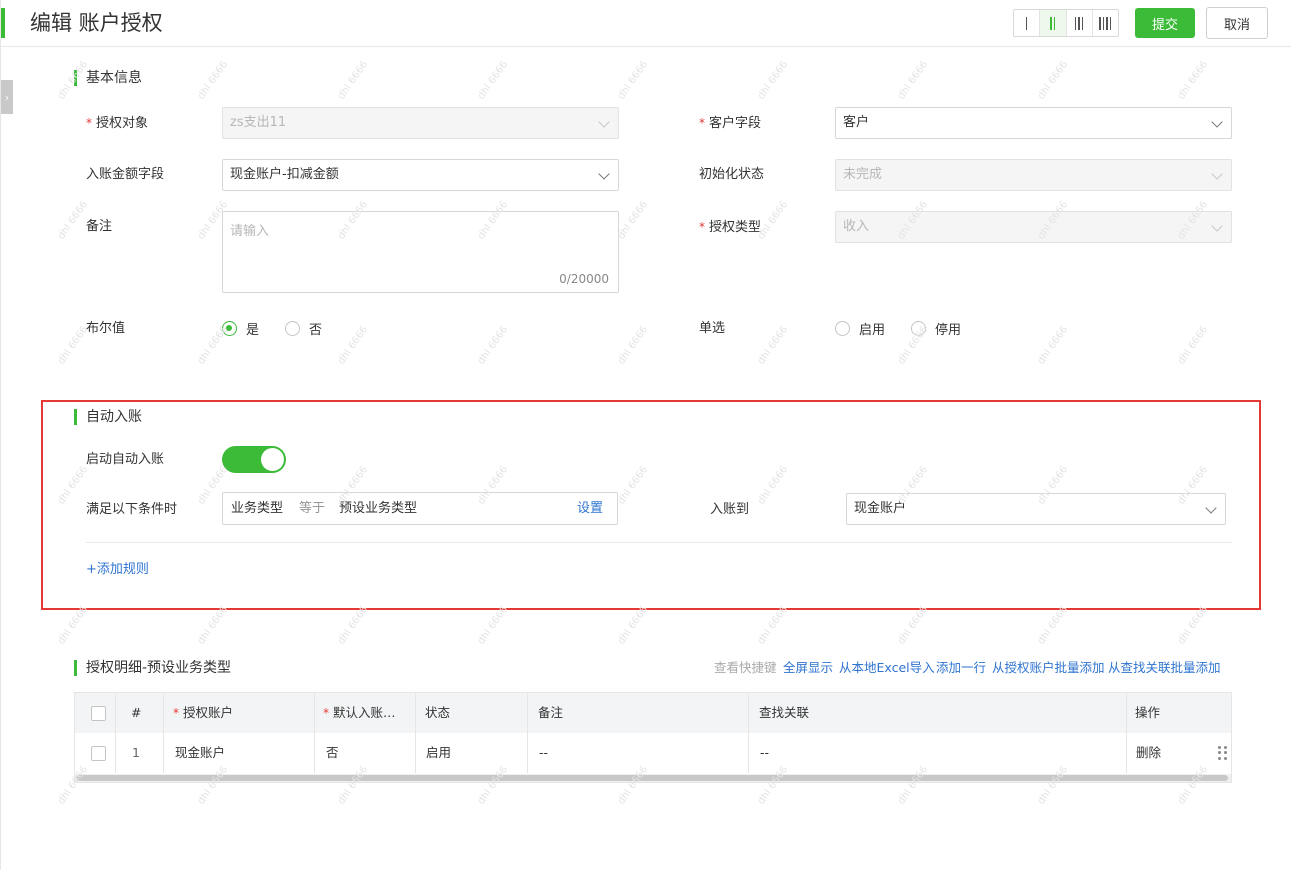 The height and width of the screenshot is (870, 1291). What do you see at coordinates (784, 712) in the screenshot?
I see `column-header-lookup: 查找关联` at bounding box center [784, 712].